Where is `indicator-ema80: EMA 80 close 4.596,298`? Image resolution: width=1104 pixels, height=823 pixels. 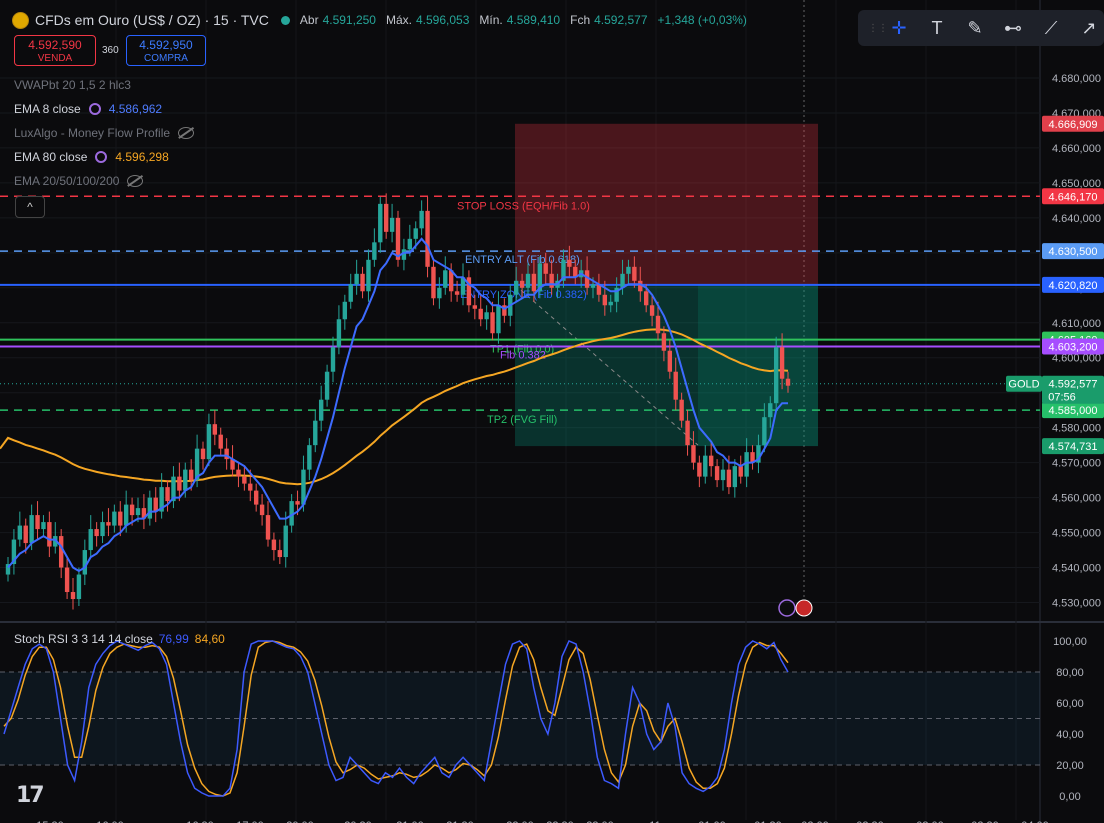 indicator-ema80: EMA 80 close 4.596,298 is located at coordinates (91, 157).